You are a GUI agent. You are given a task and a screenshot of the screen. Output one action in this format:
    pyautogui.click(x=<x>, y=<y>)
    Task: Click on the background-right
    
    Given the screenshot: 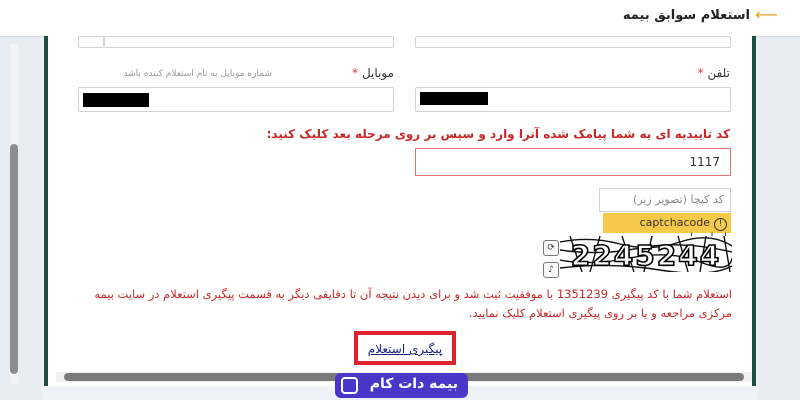 What is the action you would take?
    pyautogui.click(x=779, y=200)
    